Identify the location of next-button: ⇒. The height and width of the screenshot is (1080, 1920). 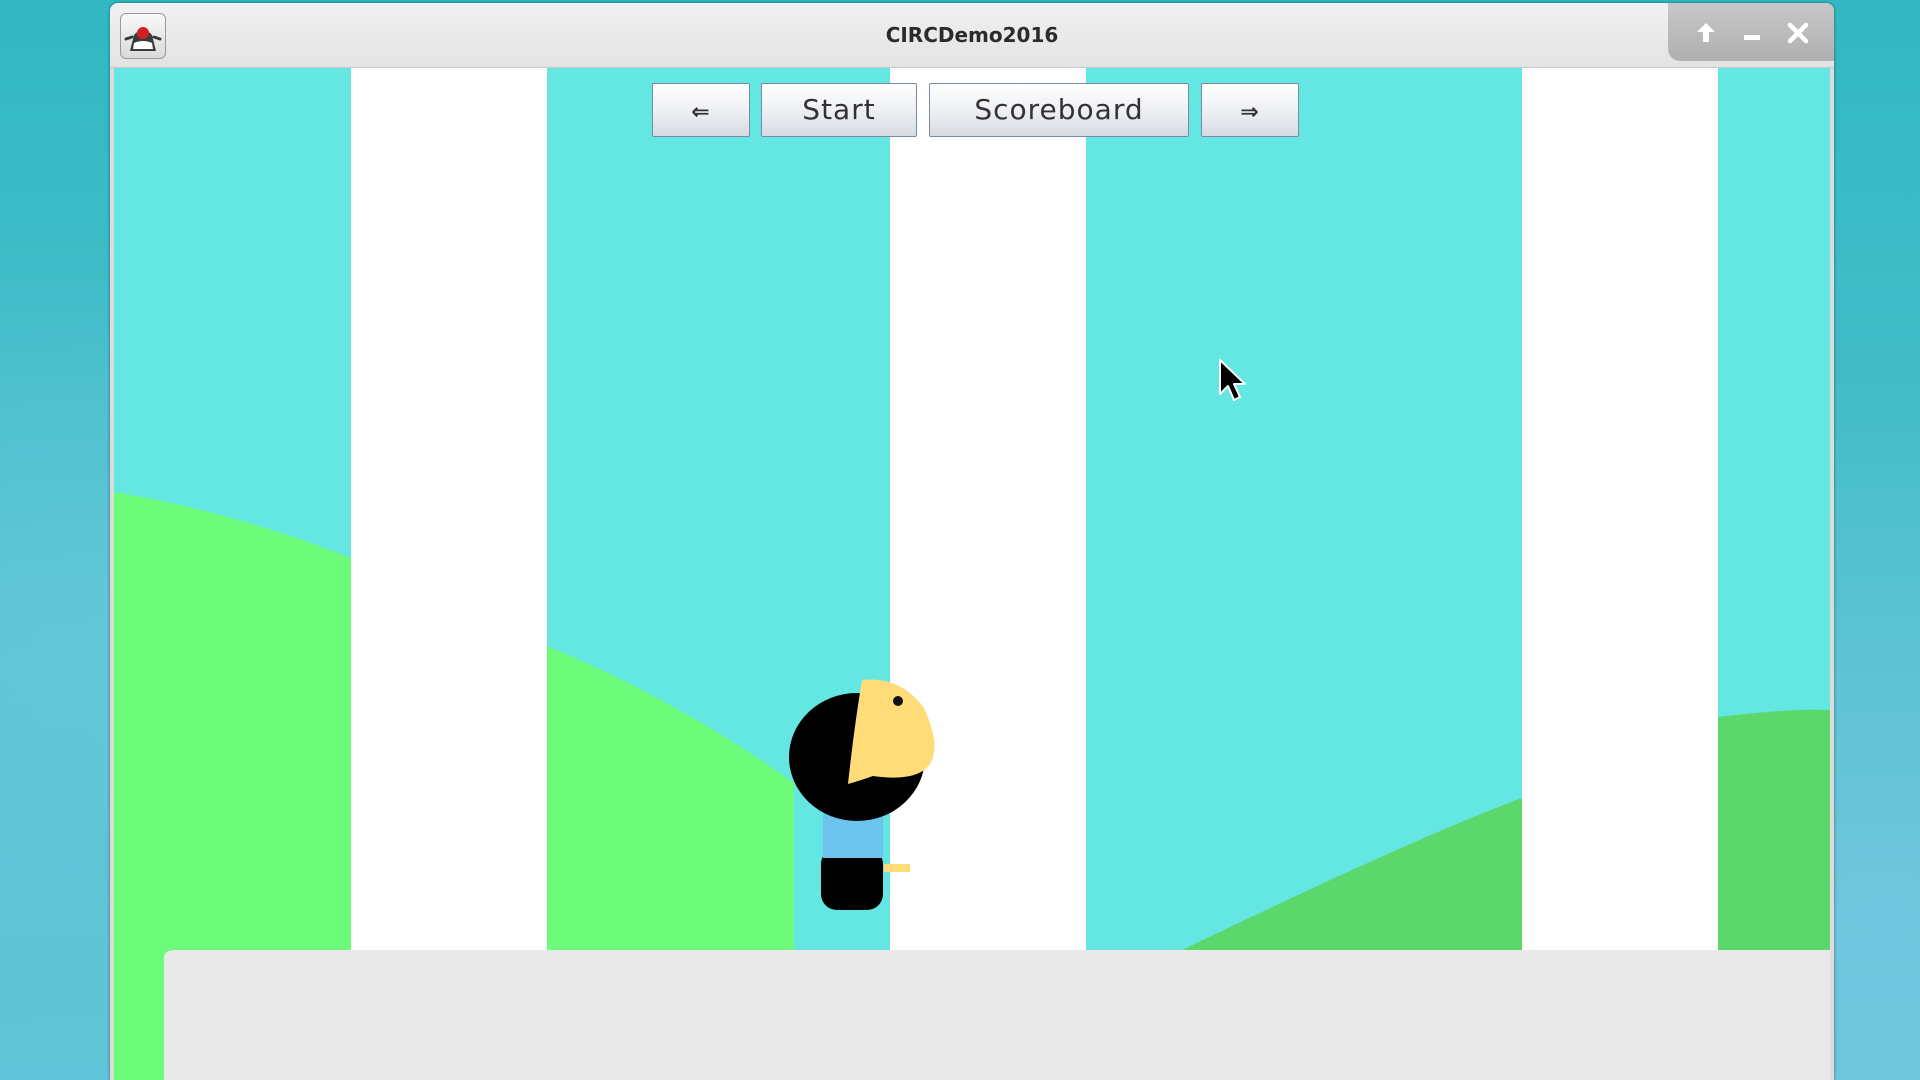
(1250, 110).